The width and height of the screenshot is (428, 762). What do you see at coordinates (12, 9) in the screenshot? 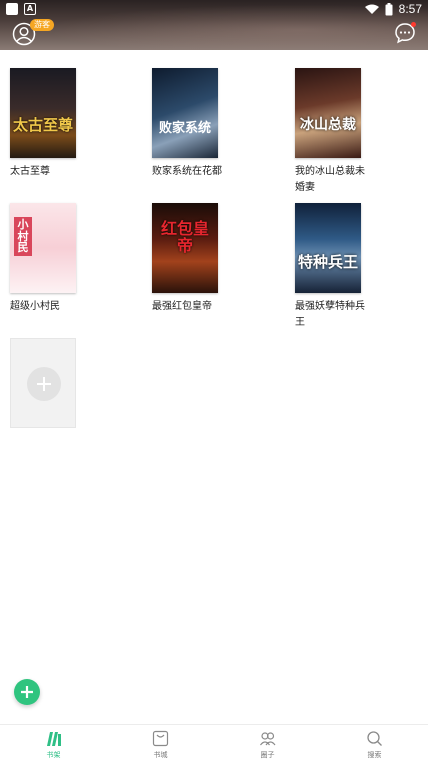
I see `notification-icon` at bounding box center [12, 9].